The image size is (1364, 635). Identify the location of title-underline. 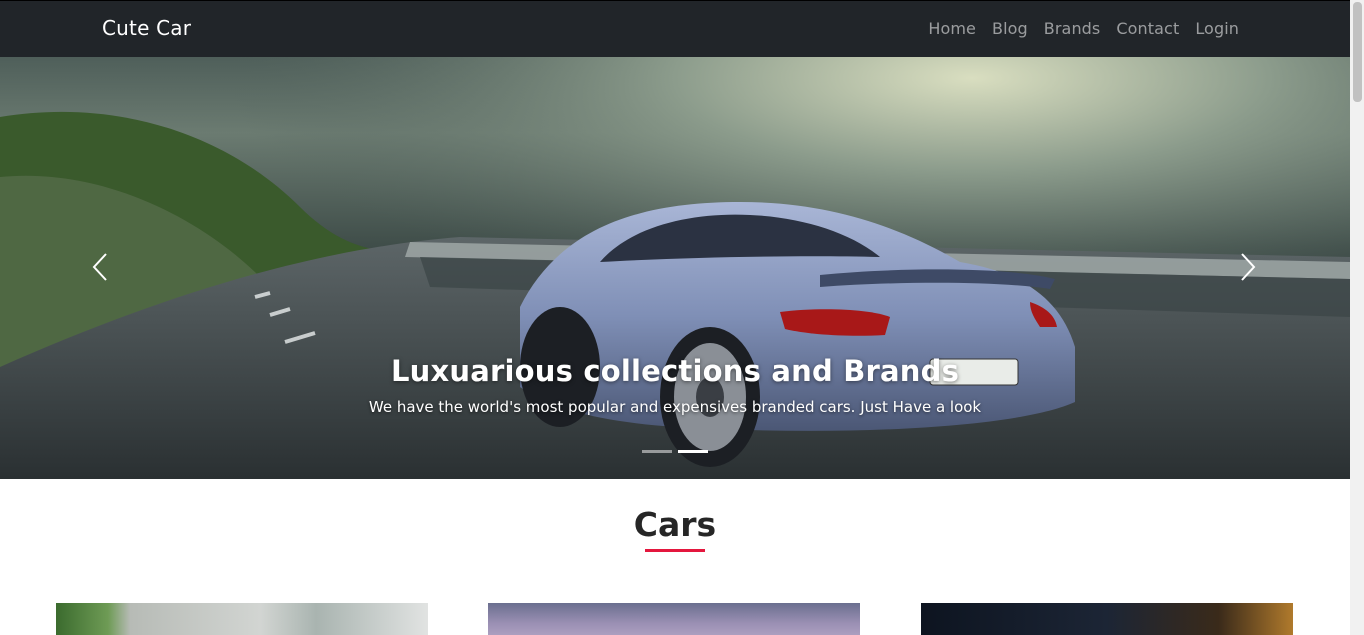
(675, 550).